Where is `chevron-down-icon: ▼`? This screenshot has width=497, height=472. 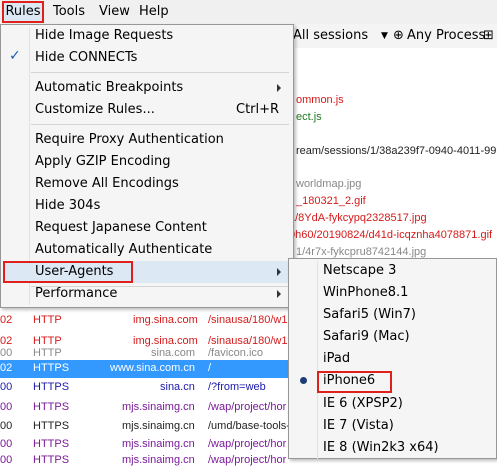
chevron-down-icon: ▼ is located at coordinates (384, 36).